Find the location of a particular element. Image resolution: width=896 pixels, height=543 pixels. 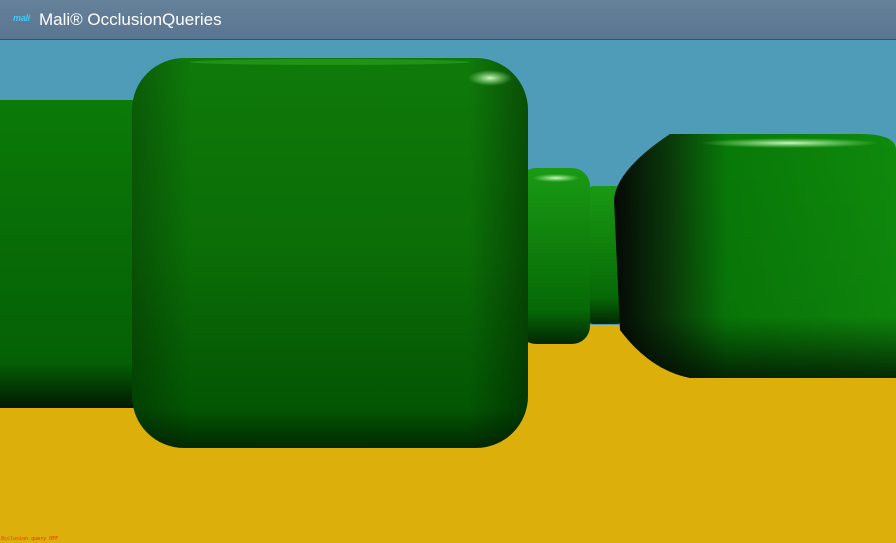

mali-logo-icon: mali is located at coordinates (21, 17).